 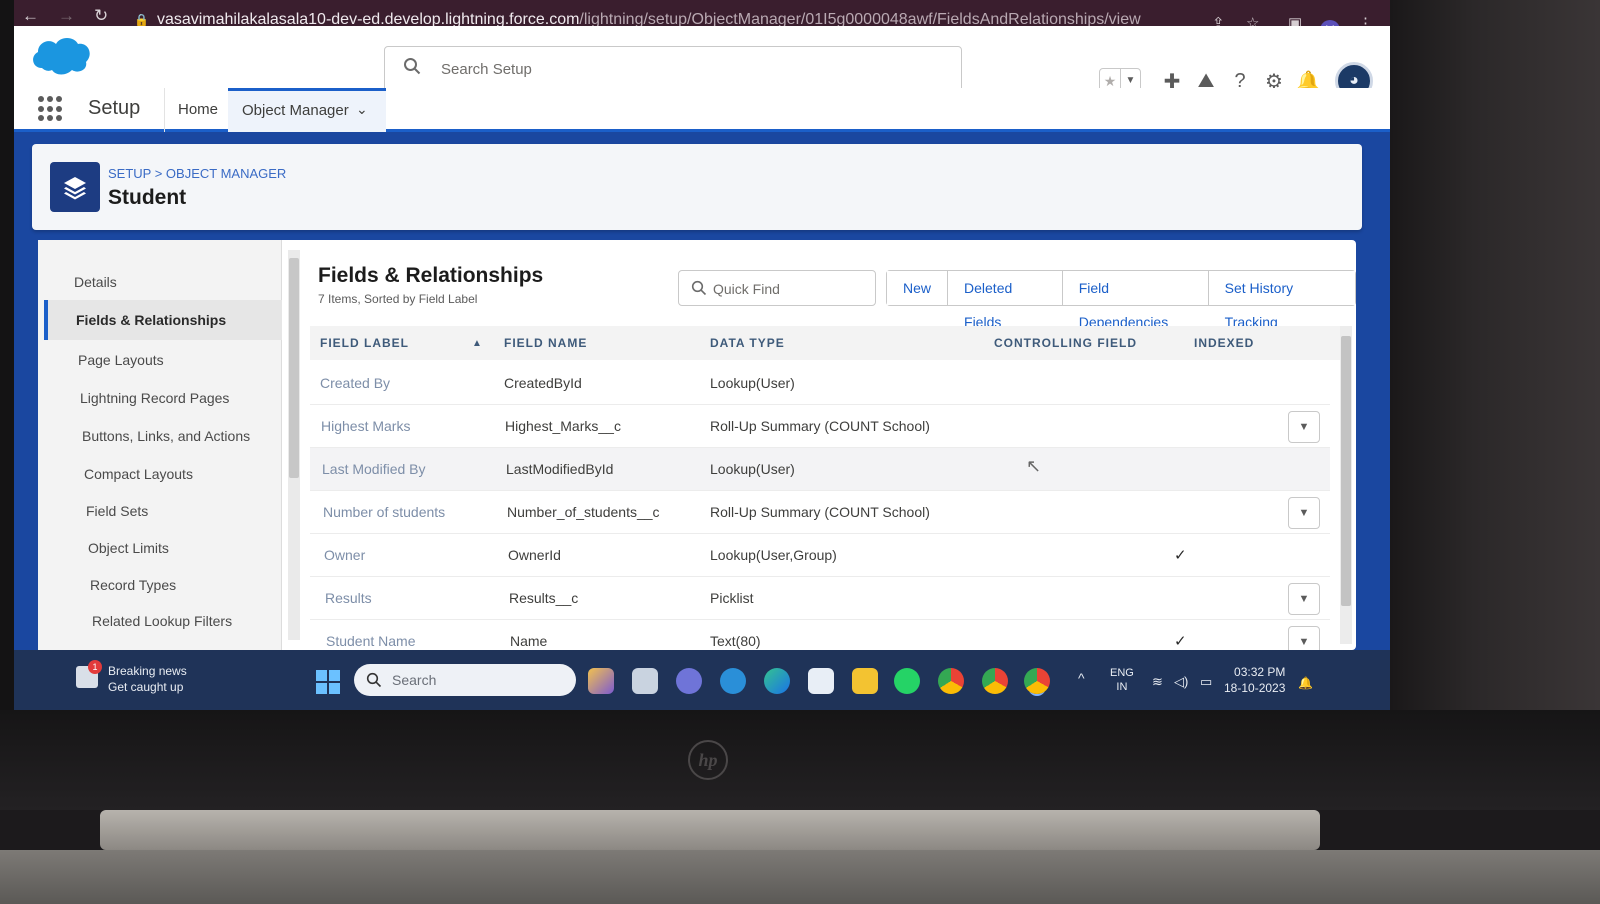 What do you see at coordinates (138, 474) in the screenshot?
I see `sidebar-item-compact-layouts: Compact Layouts` at bounding box center [138, 474].